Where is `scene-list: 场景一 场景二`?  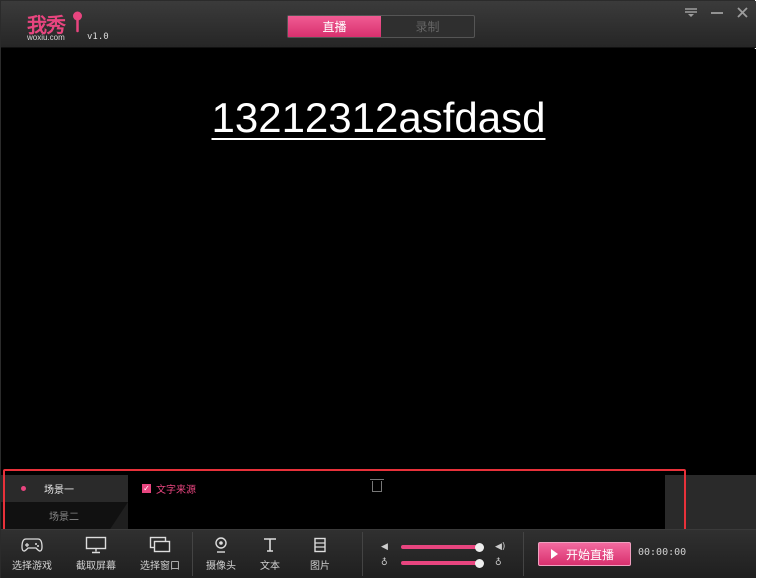 scene-list: 场景一 场景二 is located at coordinates (64, 502).